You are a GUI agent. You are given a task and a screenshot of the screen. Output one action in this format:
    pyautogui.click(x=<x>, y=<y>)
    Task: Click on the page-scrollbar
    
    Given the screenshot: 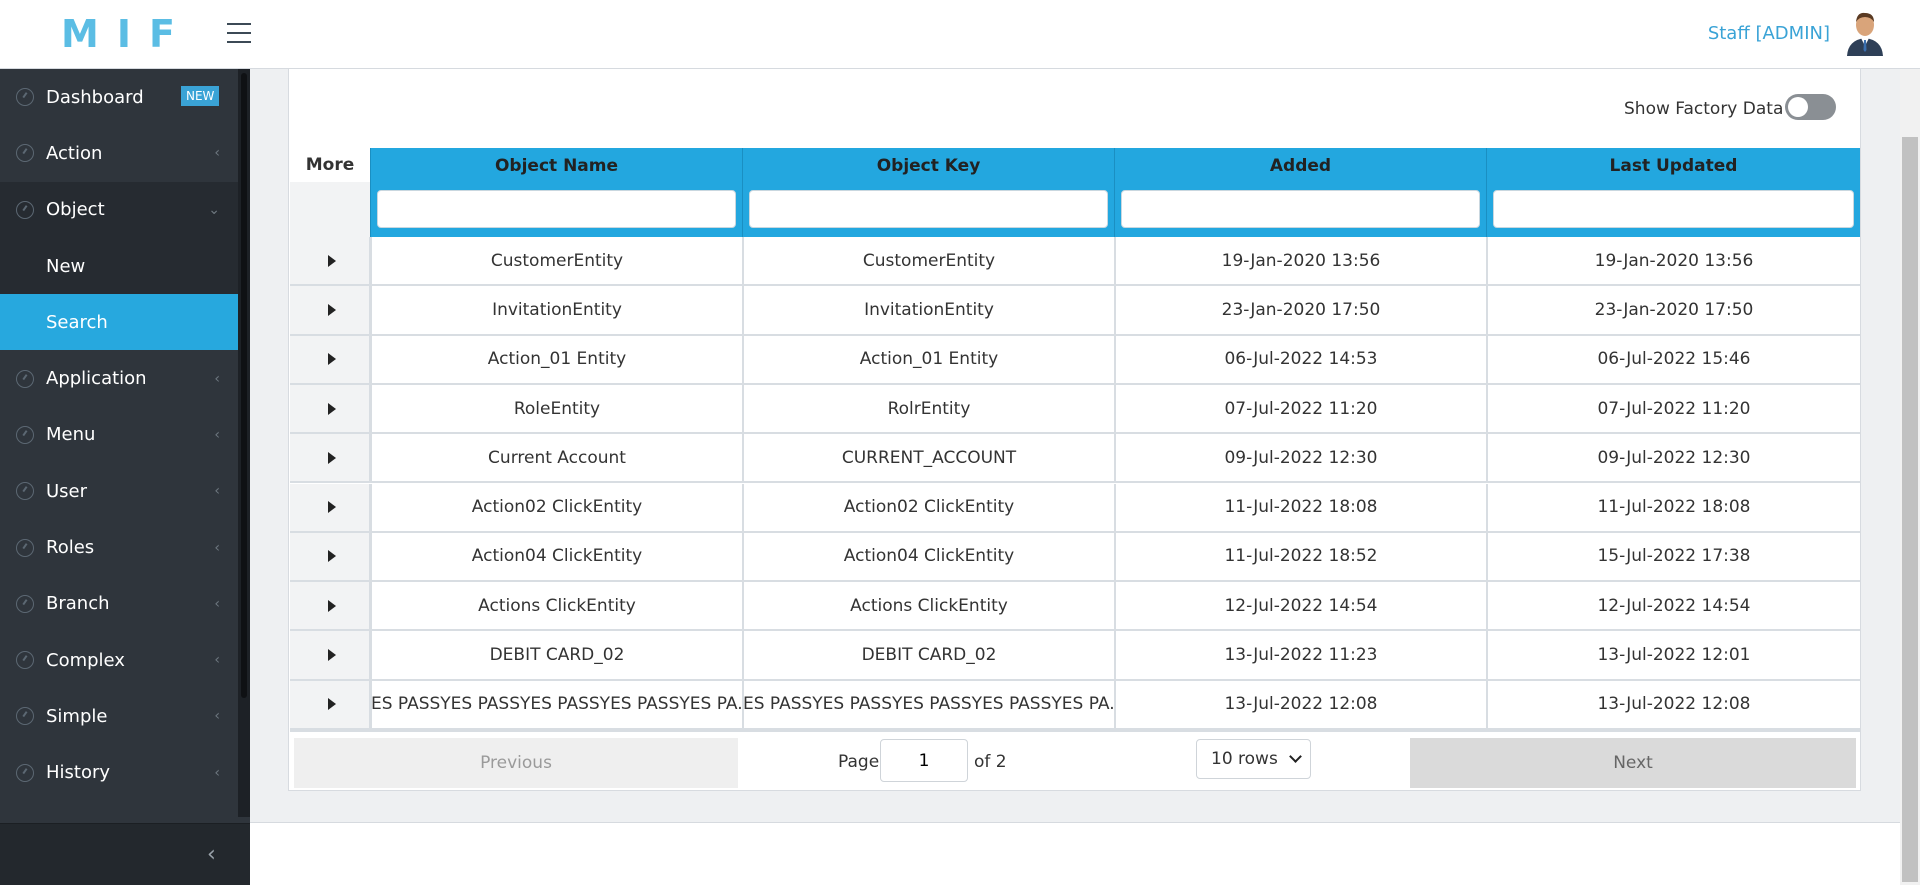 What is the action you would take?
    pyautogui.click(x=1910, y=477)
    